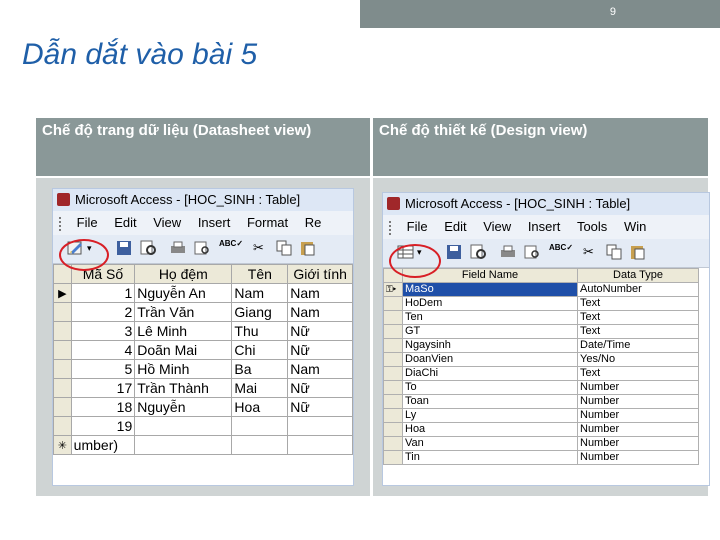 This screenshot has height=540, width=720. I want to click on table-row: HoDem Text, so click(541, 303).